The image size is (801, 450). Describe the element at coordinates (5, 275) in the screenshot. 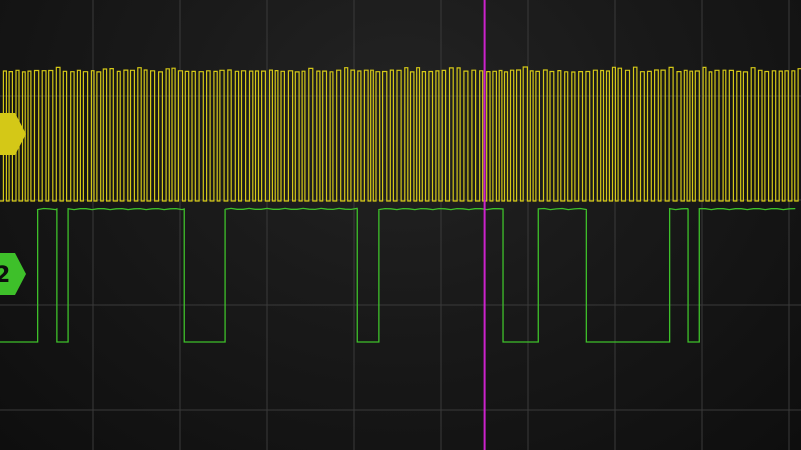

I see `channel-2-label: 2` at that location.